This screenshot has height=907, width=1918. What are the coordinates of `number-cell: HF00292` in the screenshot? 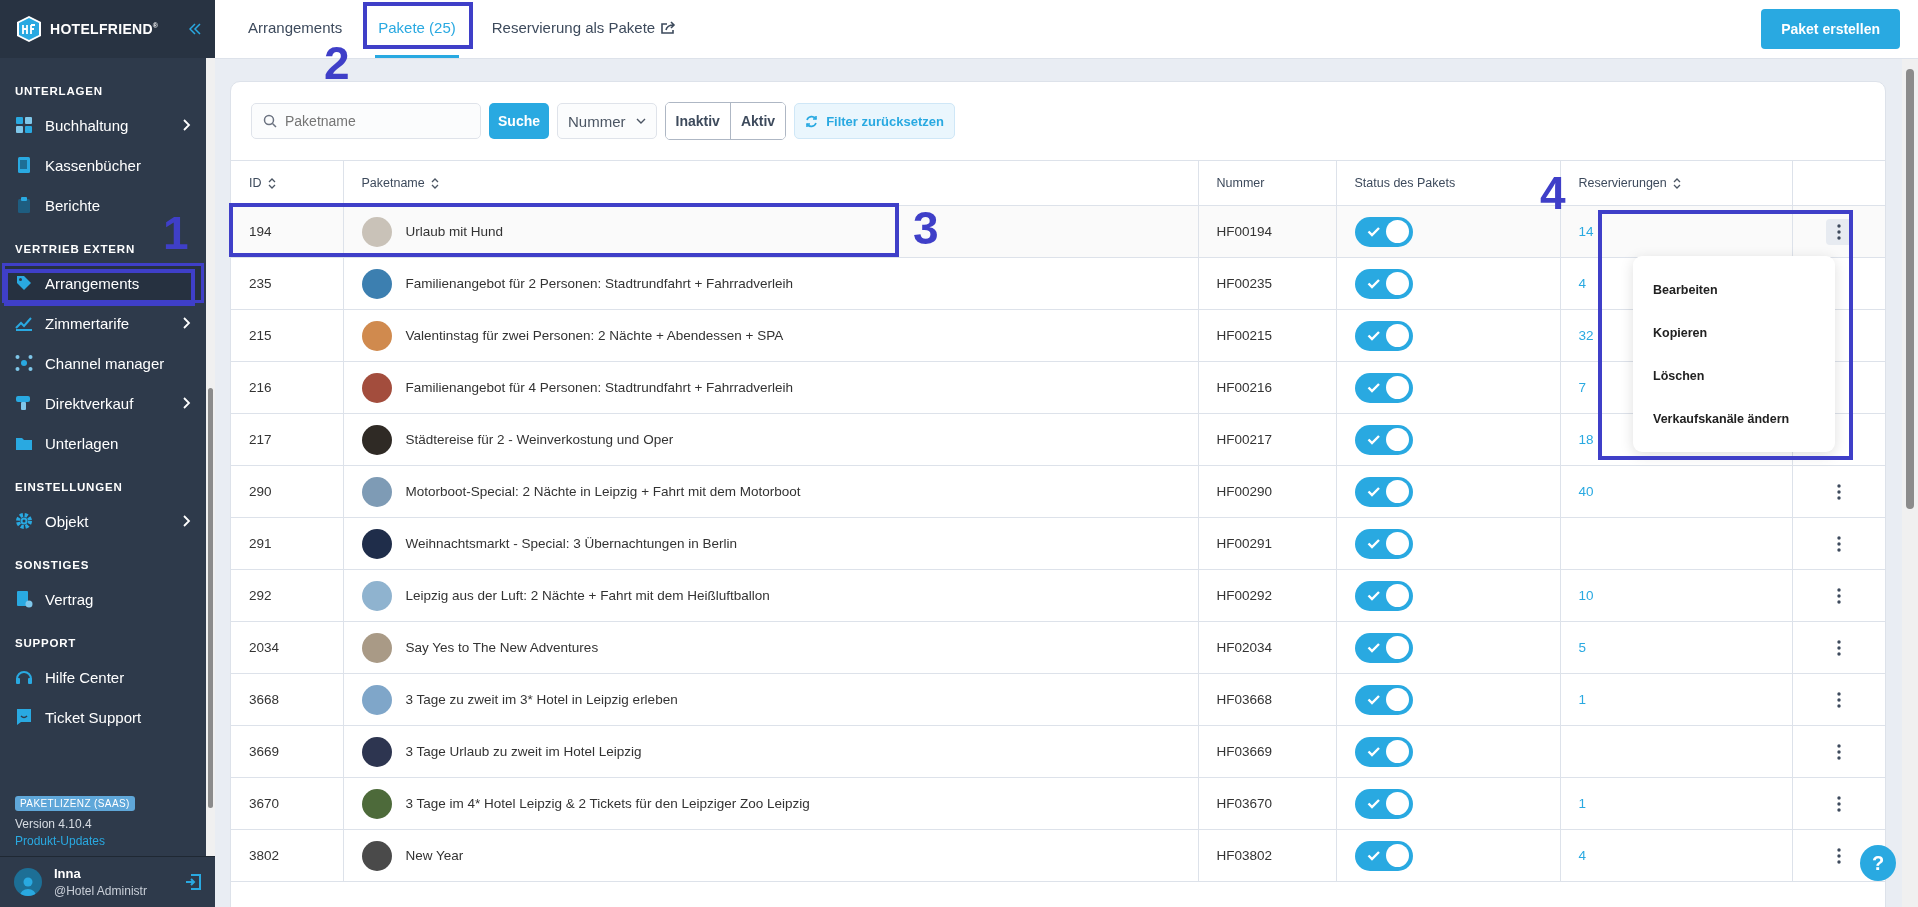 It's located at (1267, 595).